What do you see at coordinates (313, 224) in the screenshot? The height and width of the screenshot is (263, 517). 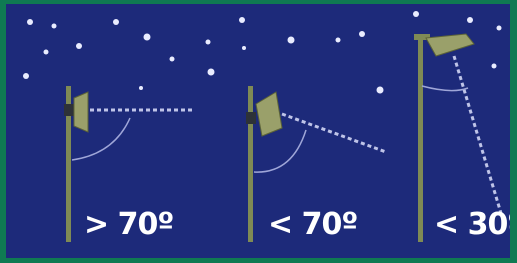 I see `angle-label: < 70º` at bounding box center [313, 224].